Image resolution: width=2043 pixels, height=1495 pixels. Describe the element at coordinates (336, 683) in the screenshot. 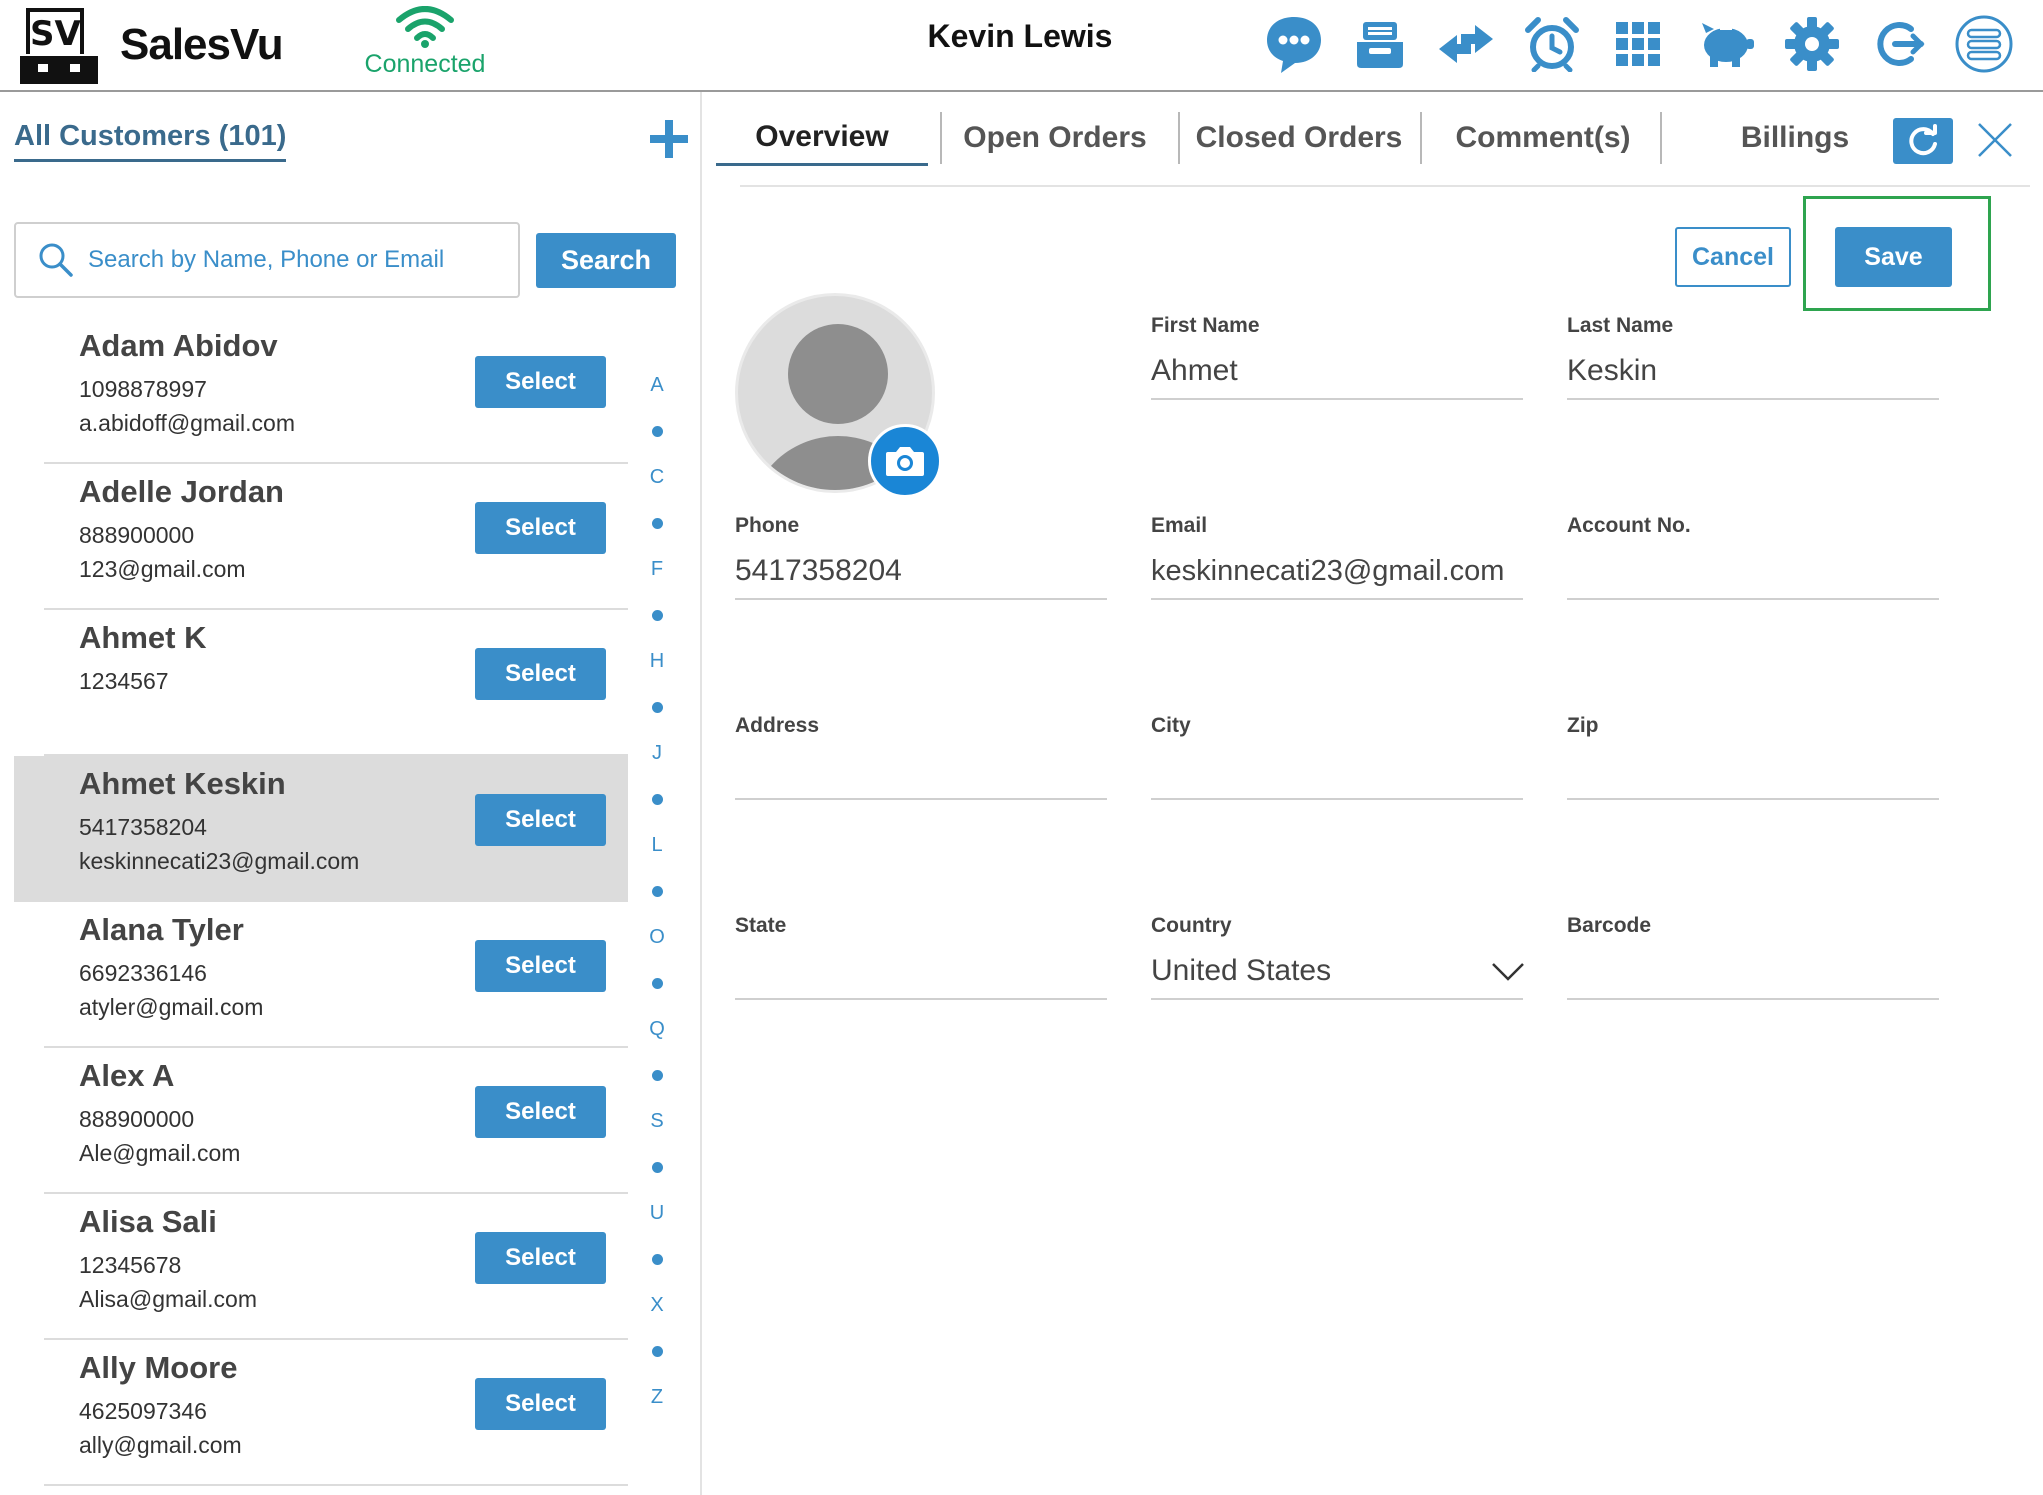

I see `customer-row: Ahmet K 1234567 Select` at that location.